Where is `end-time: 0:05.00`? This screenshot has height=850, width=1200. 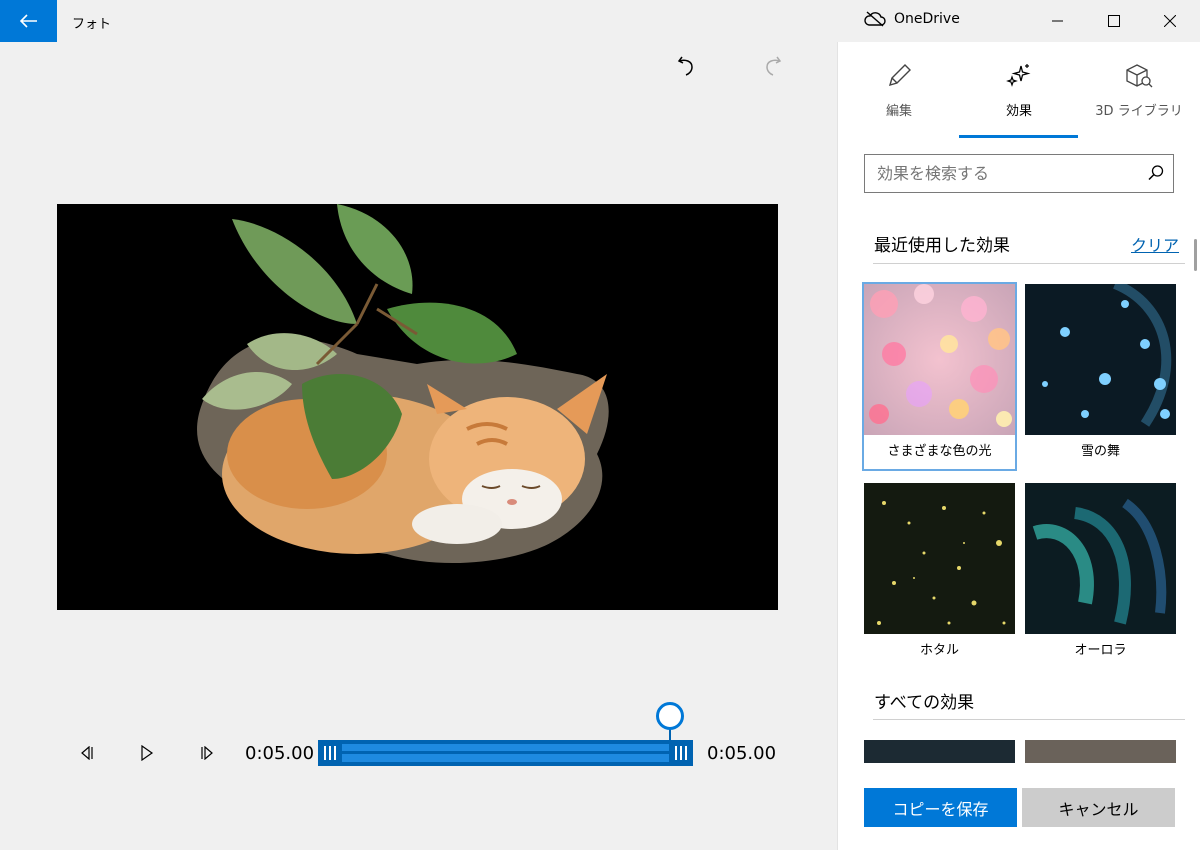 end-time: 0:05.00 is located at coordinates (742, 753).